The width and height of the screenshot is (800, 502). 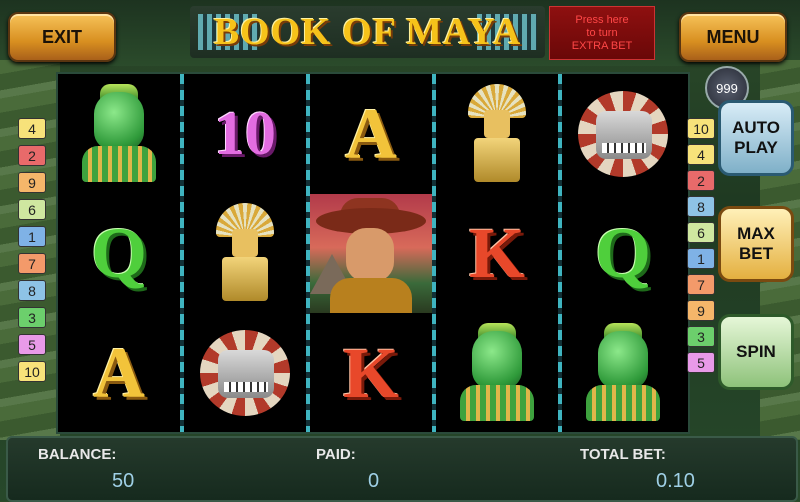 I want to click on spin-label: SPIN, so click(x=756, y=351).